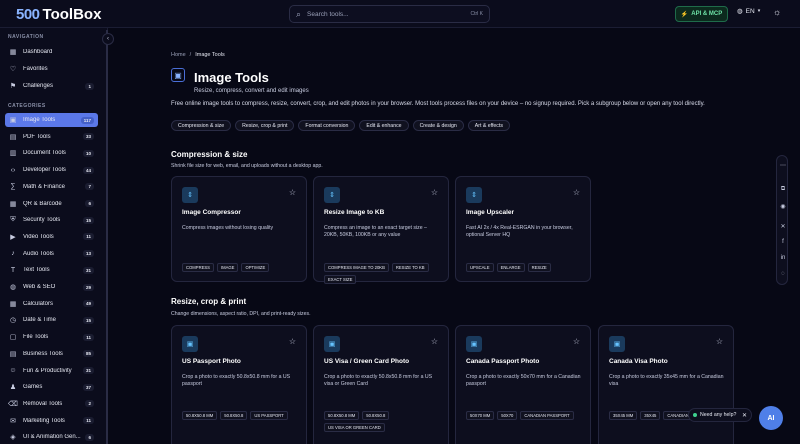  What do you see at coordinates (327, 125) in the screenshot?
I see `subgroup-chip: Format conversion` at bounding box center [327, 125].